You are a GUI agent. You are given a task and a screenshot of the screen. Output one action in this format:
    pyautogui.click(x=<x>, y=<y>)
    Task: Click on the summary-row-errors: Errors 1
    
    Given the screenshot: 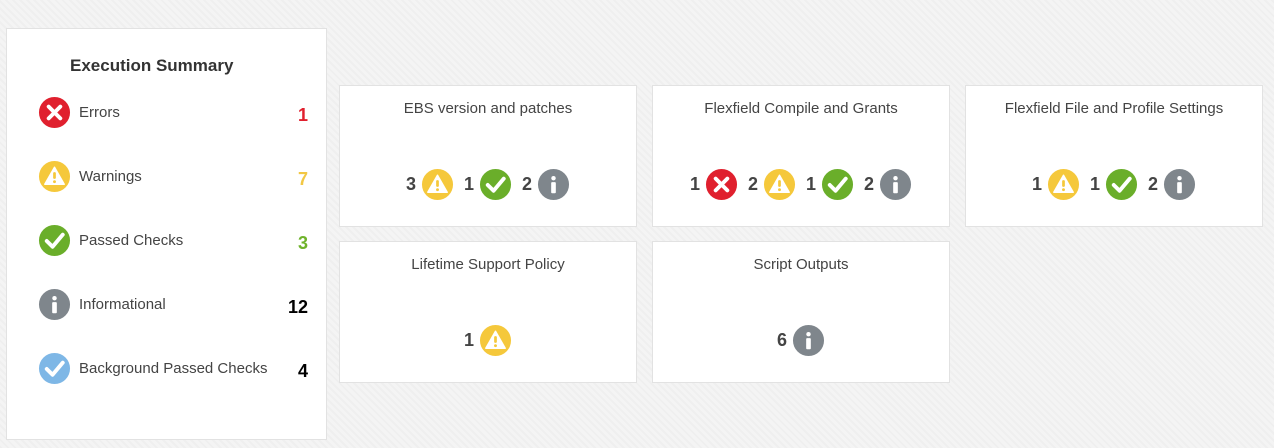 What is the action you would take?
    pyautogui.click(x=173, y=113)
    